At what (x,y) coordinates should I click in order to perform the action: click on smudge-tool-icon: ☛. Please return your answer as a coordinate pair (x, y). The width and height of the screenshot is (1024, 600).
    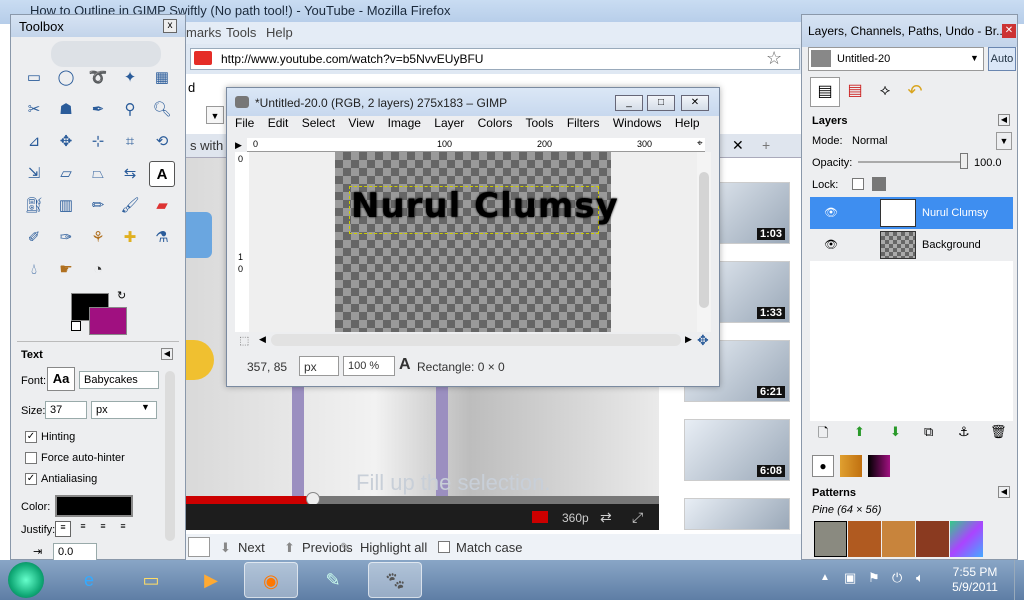
    Looking at the image, I should click on (66, 270).